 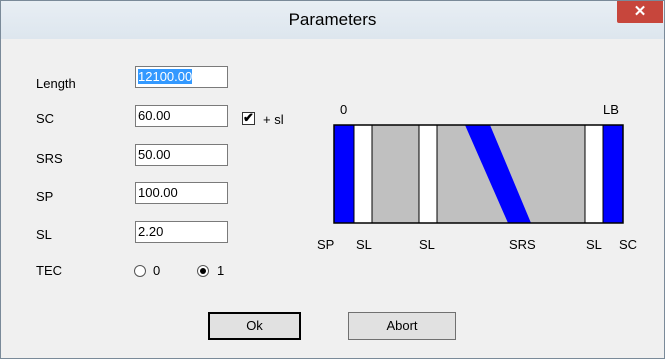 What do you see at coordinates (364, 244) in the screenshot?
I see `diagram-label-sl-1: SL` at bounding box center [364, 244].